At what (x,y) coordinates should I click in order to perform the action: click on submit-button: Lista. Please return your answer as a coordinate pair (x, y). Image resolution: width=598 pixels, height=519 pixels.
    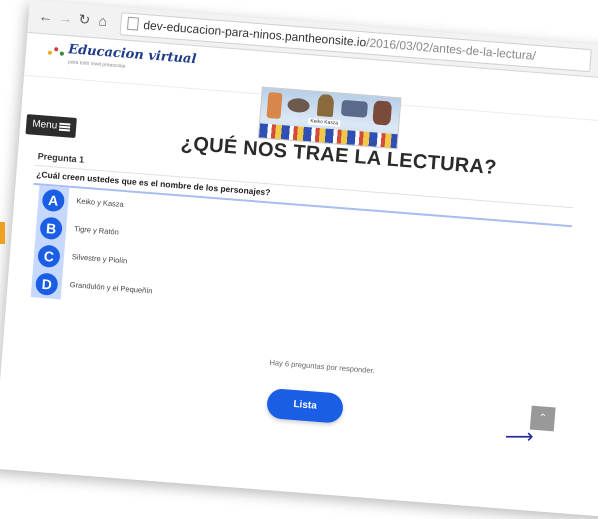
    Looking at the image, I should click on (305, 405).